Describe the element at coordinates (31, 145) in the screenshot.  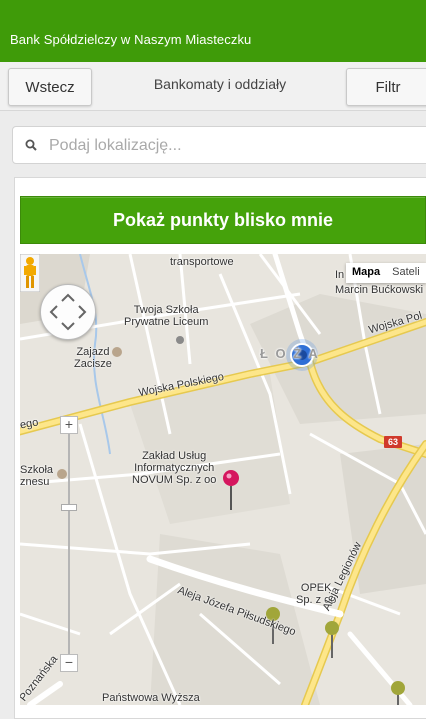
I see `search-icon` at that location.